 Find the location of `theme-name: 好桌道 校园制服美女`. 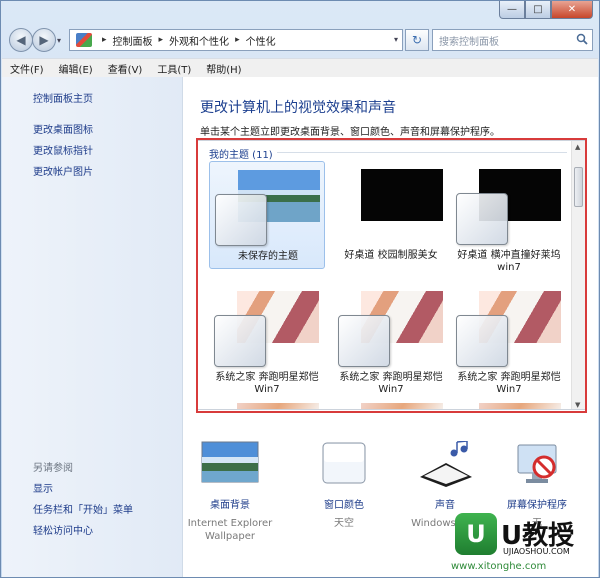

theme-name: 好桌道 校园制服美女 is located at coordinates (391, 255).